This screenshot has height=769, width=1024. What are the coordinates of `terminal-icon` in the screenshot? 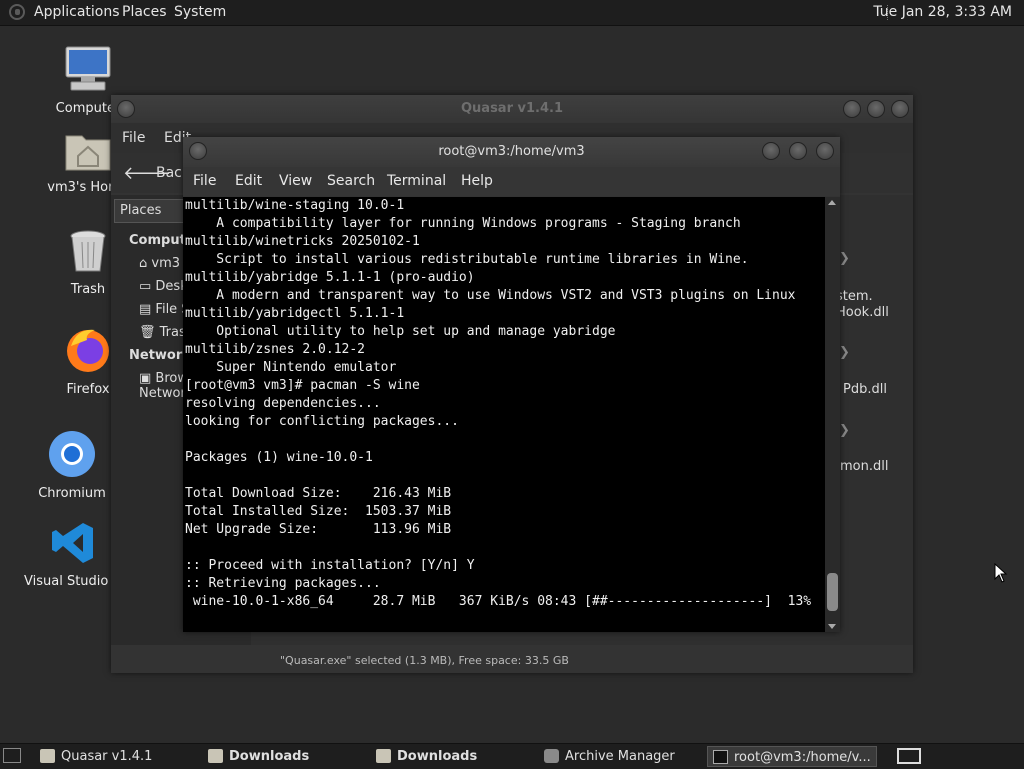 It's located at (720, 757).